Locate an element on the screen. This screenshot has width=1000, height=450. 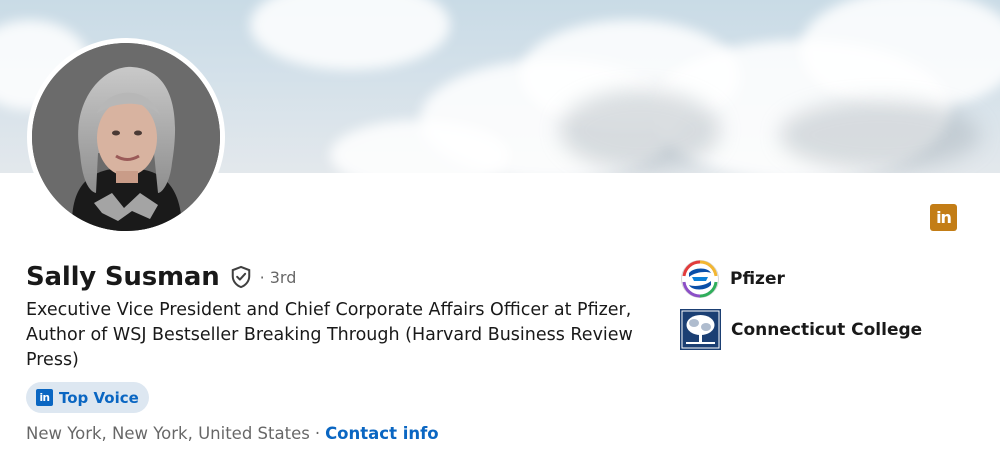
pfizer-logo-icon is located at coordinates (700, 279).